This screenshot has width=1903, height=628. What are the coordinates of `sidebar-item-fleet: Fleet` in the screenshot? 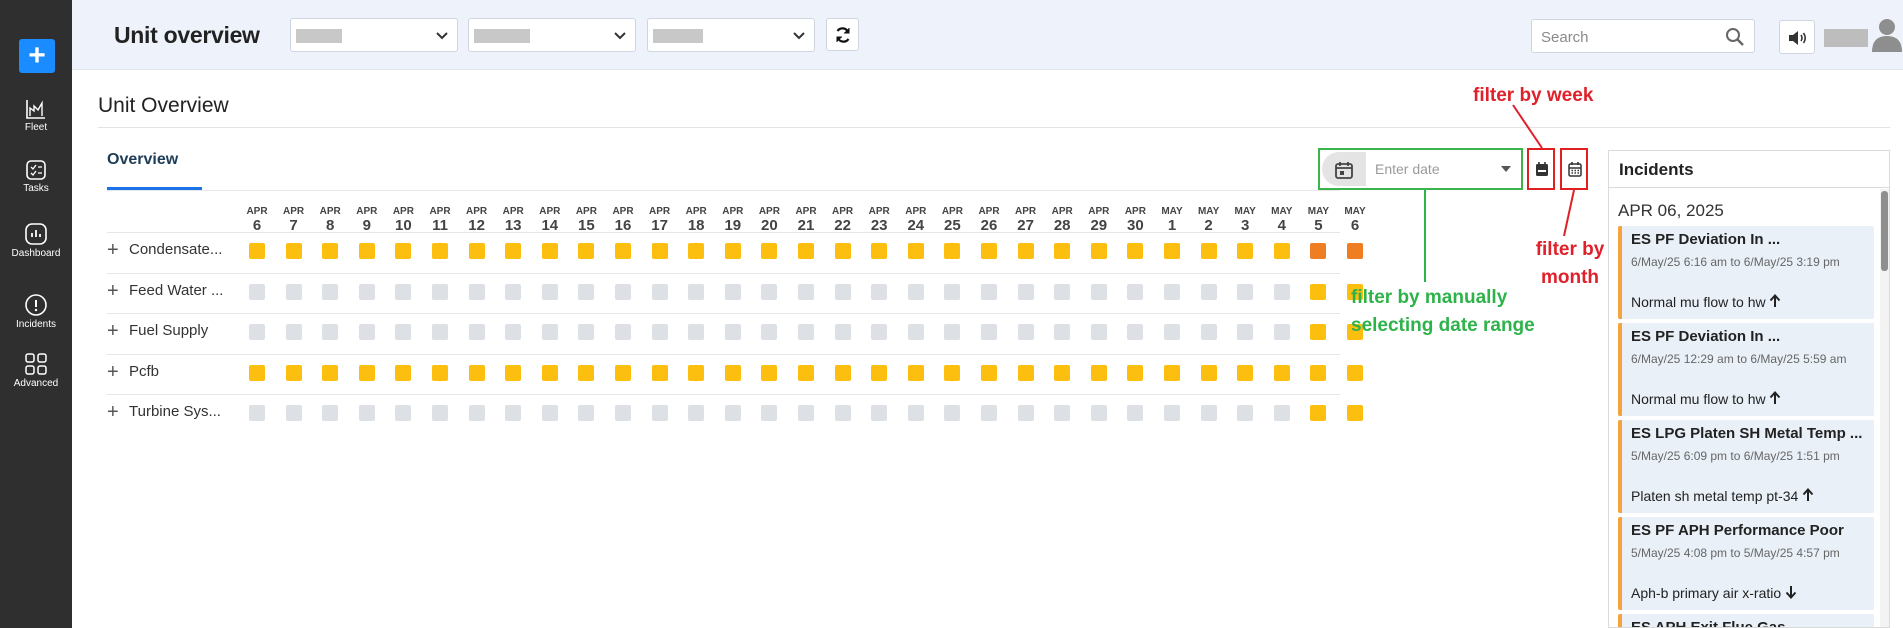 It's located at (36, 115).